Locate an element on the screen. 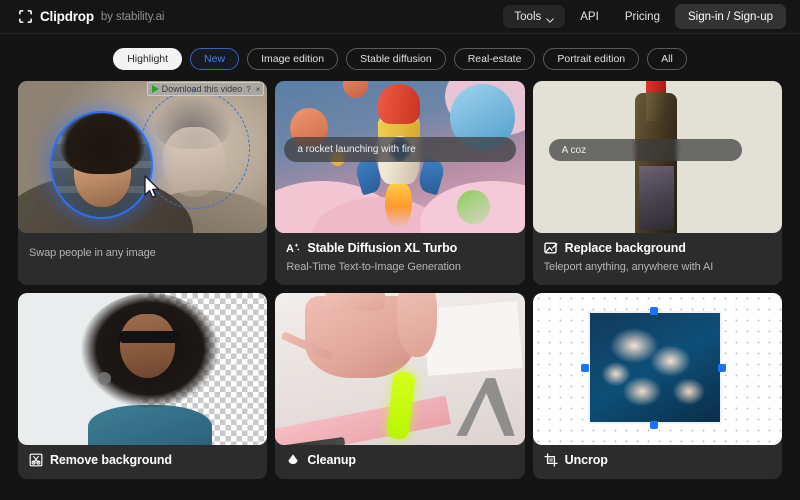 Image resolution: width=800 pixels, height=500 pixels. card-body: Cleanup is located at coordinates (399, 462).